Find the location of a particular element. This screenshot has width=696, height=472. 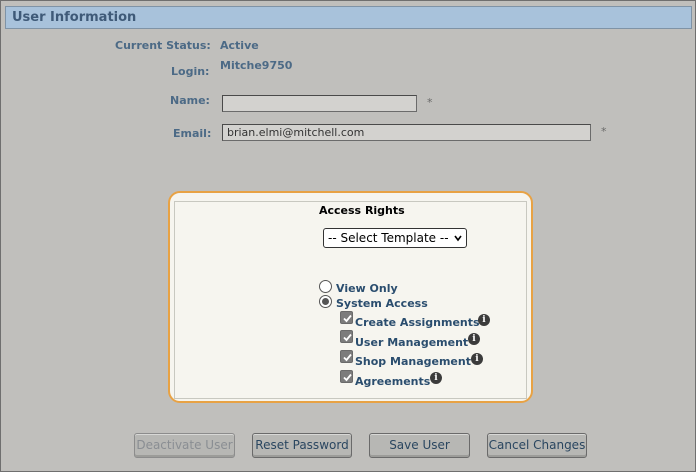

reset-password-button: Reset Password is located at coordinates (302, 445).